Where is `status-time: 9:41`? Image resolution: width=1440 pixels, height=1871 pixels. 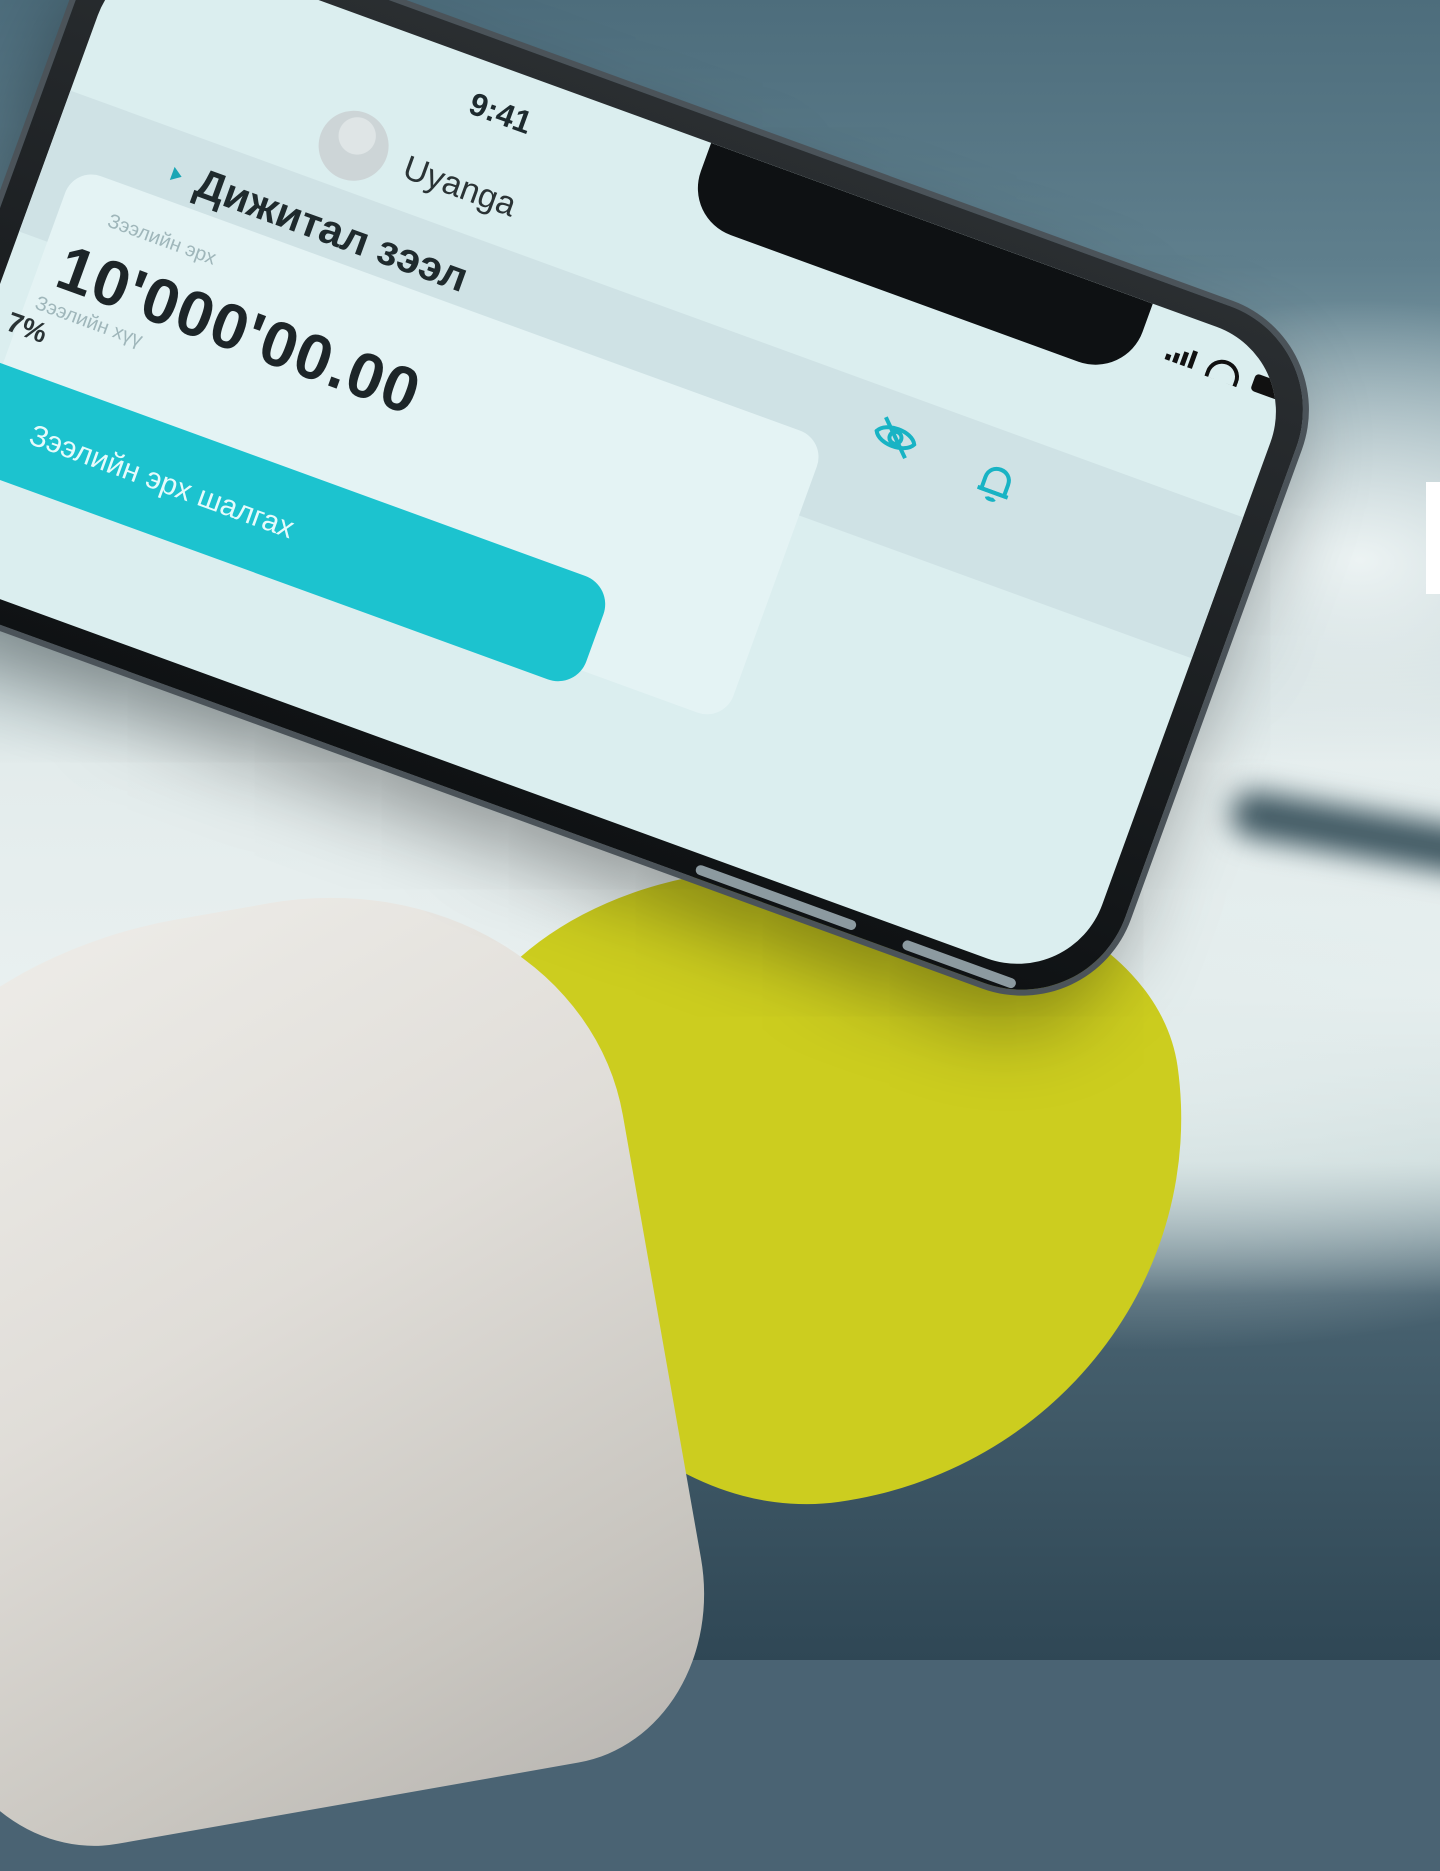
status-time: 9:41 is located at coordinates (500, 113).